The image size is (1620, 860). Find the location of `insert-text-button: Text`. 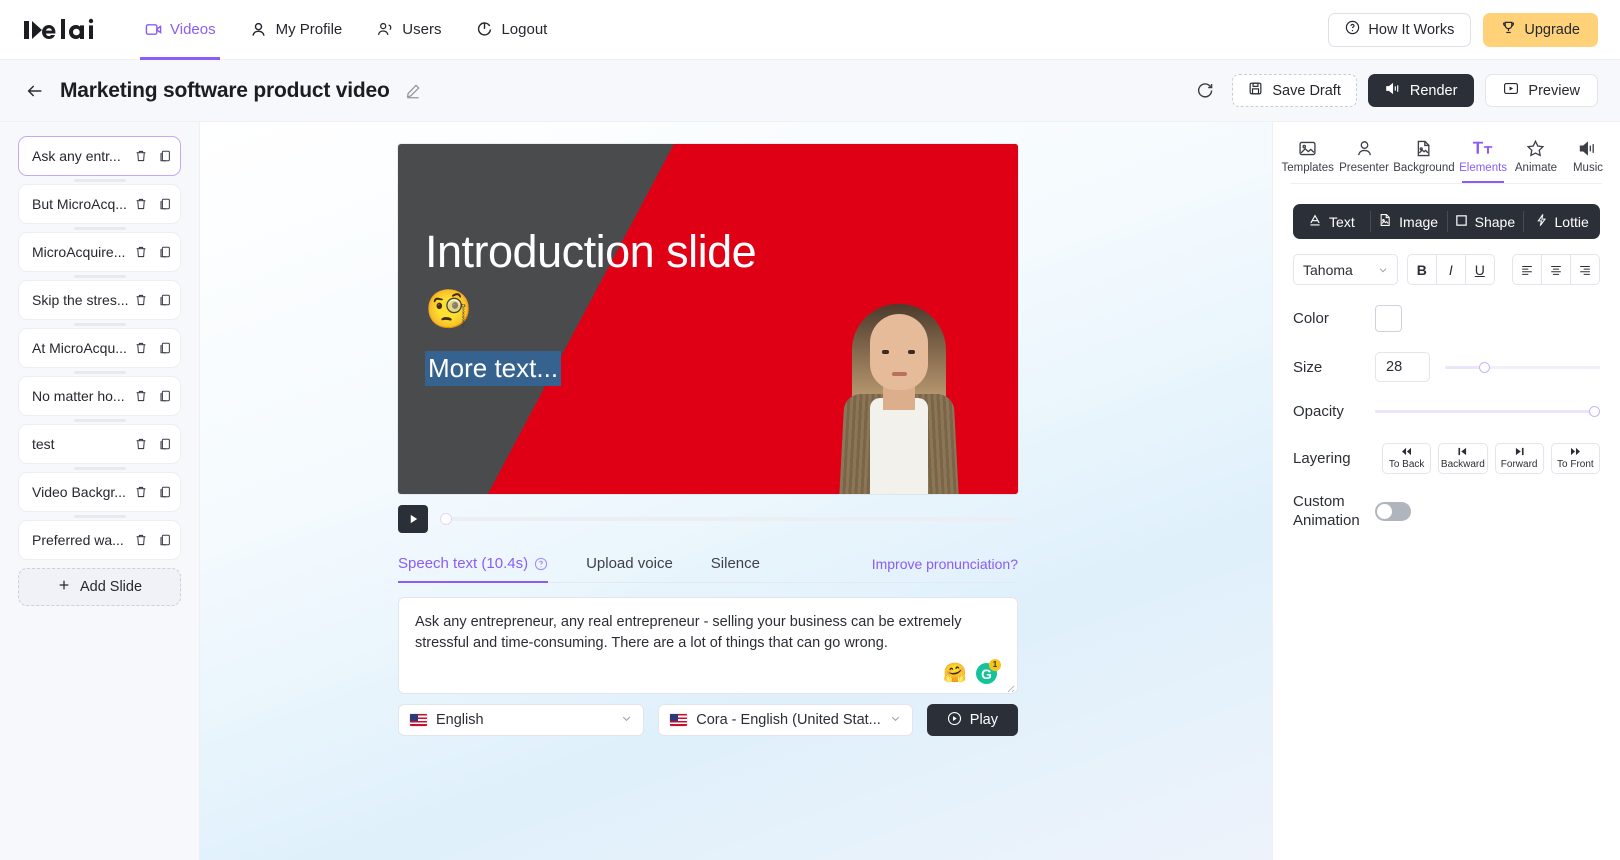

insert-text-button: Text is located at coordinates (1331, 221).